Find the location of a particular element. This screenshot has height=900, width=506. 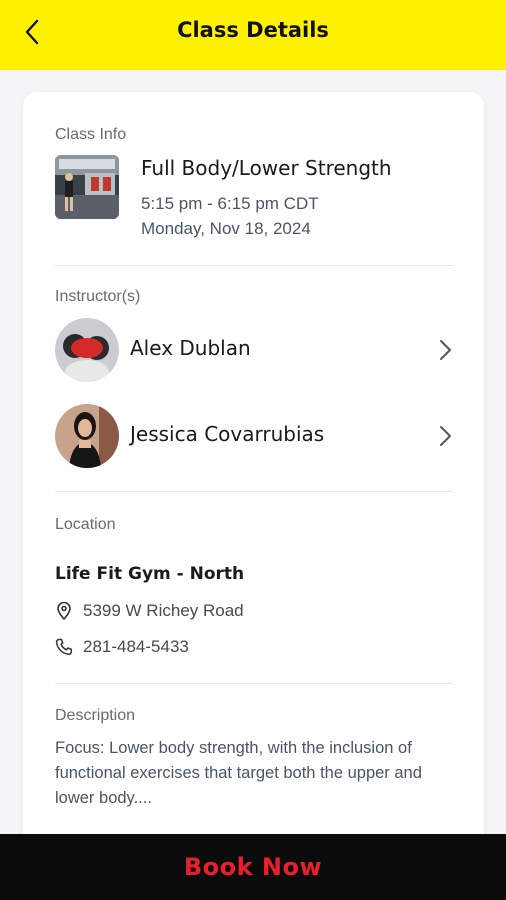

book-now-button: Book Now is located at coordinates (253, 867).